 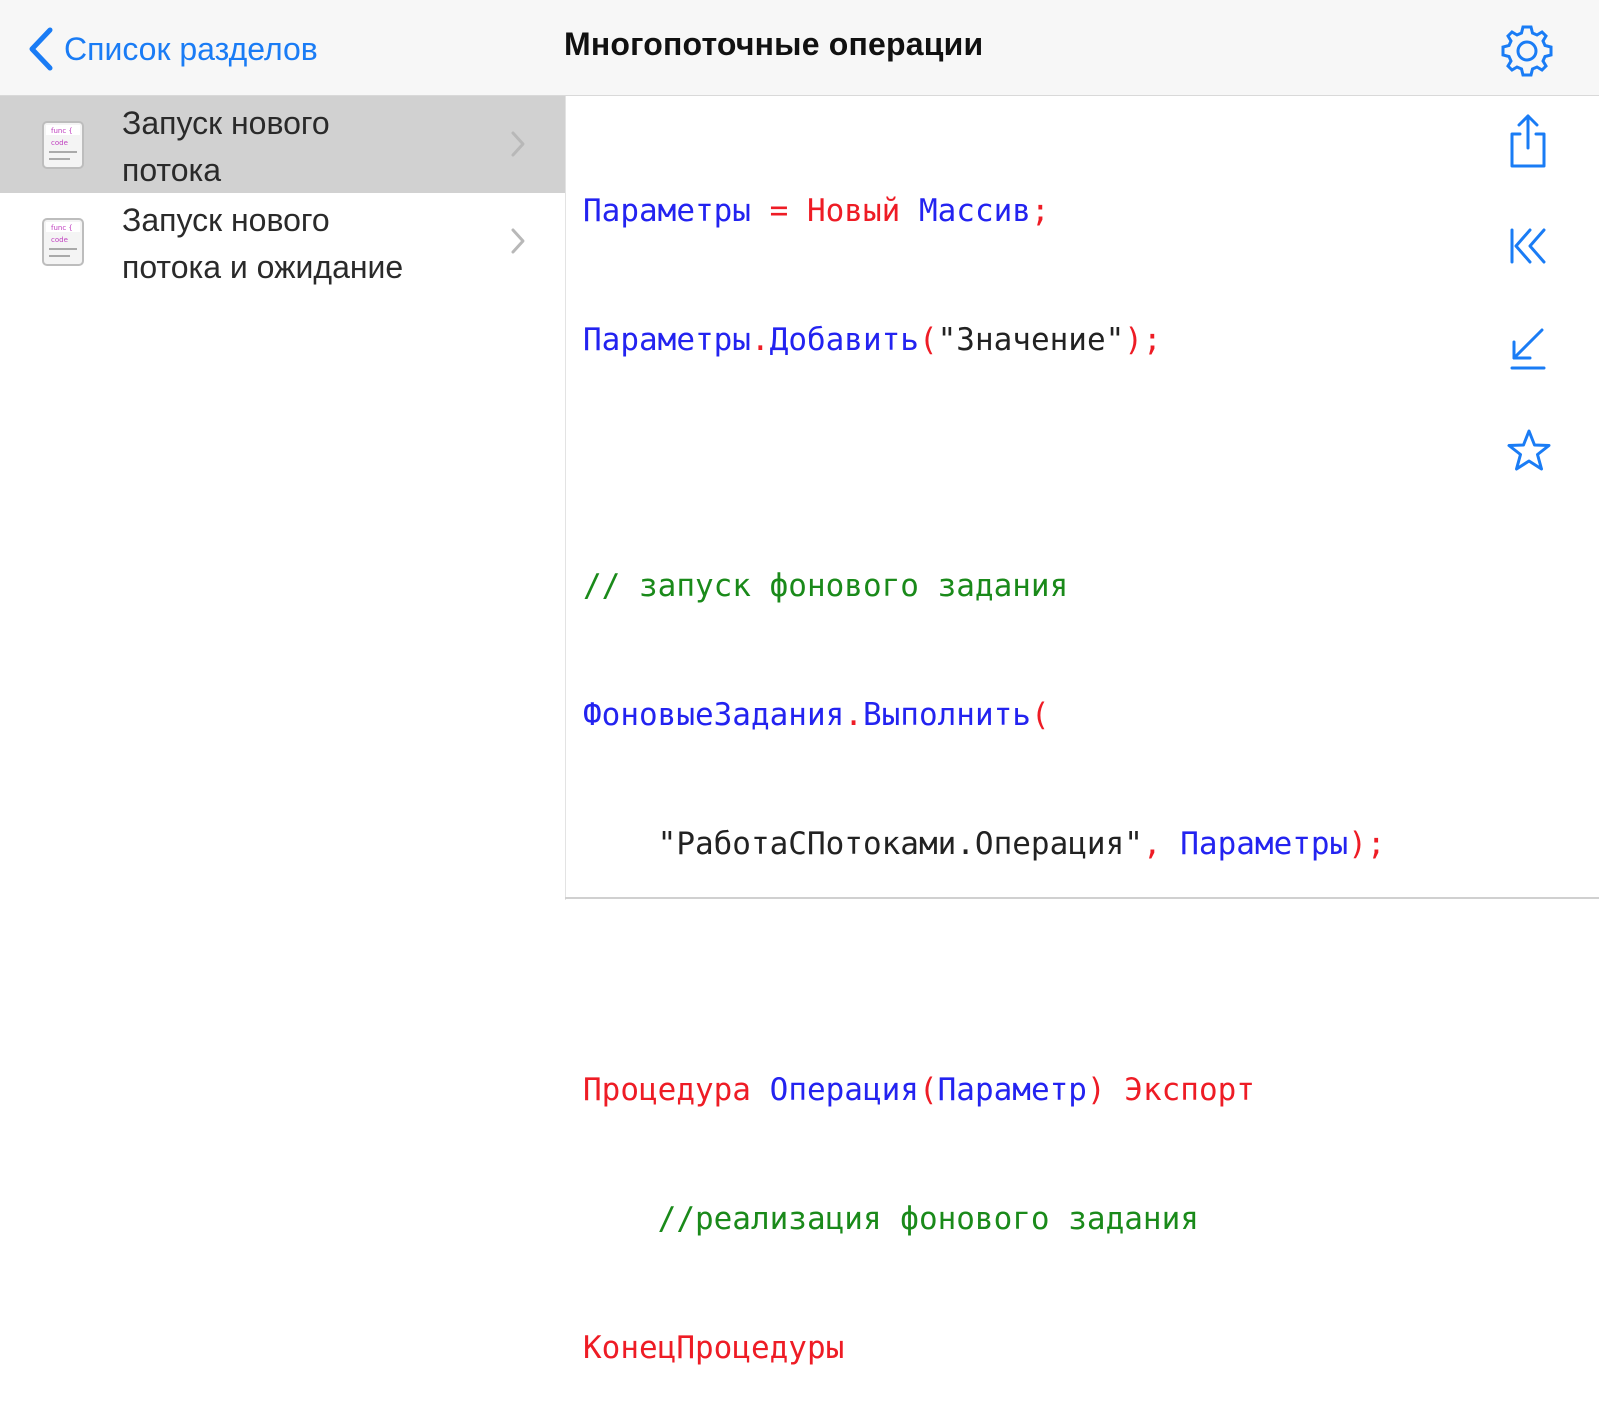 I want to click on back-button: Список разделов, so click(x=173, y=49).